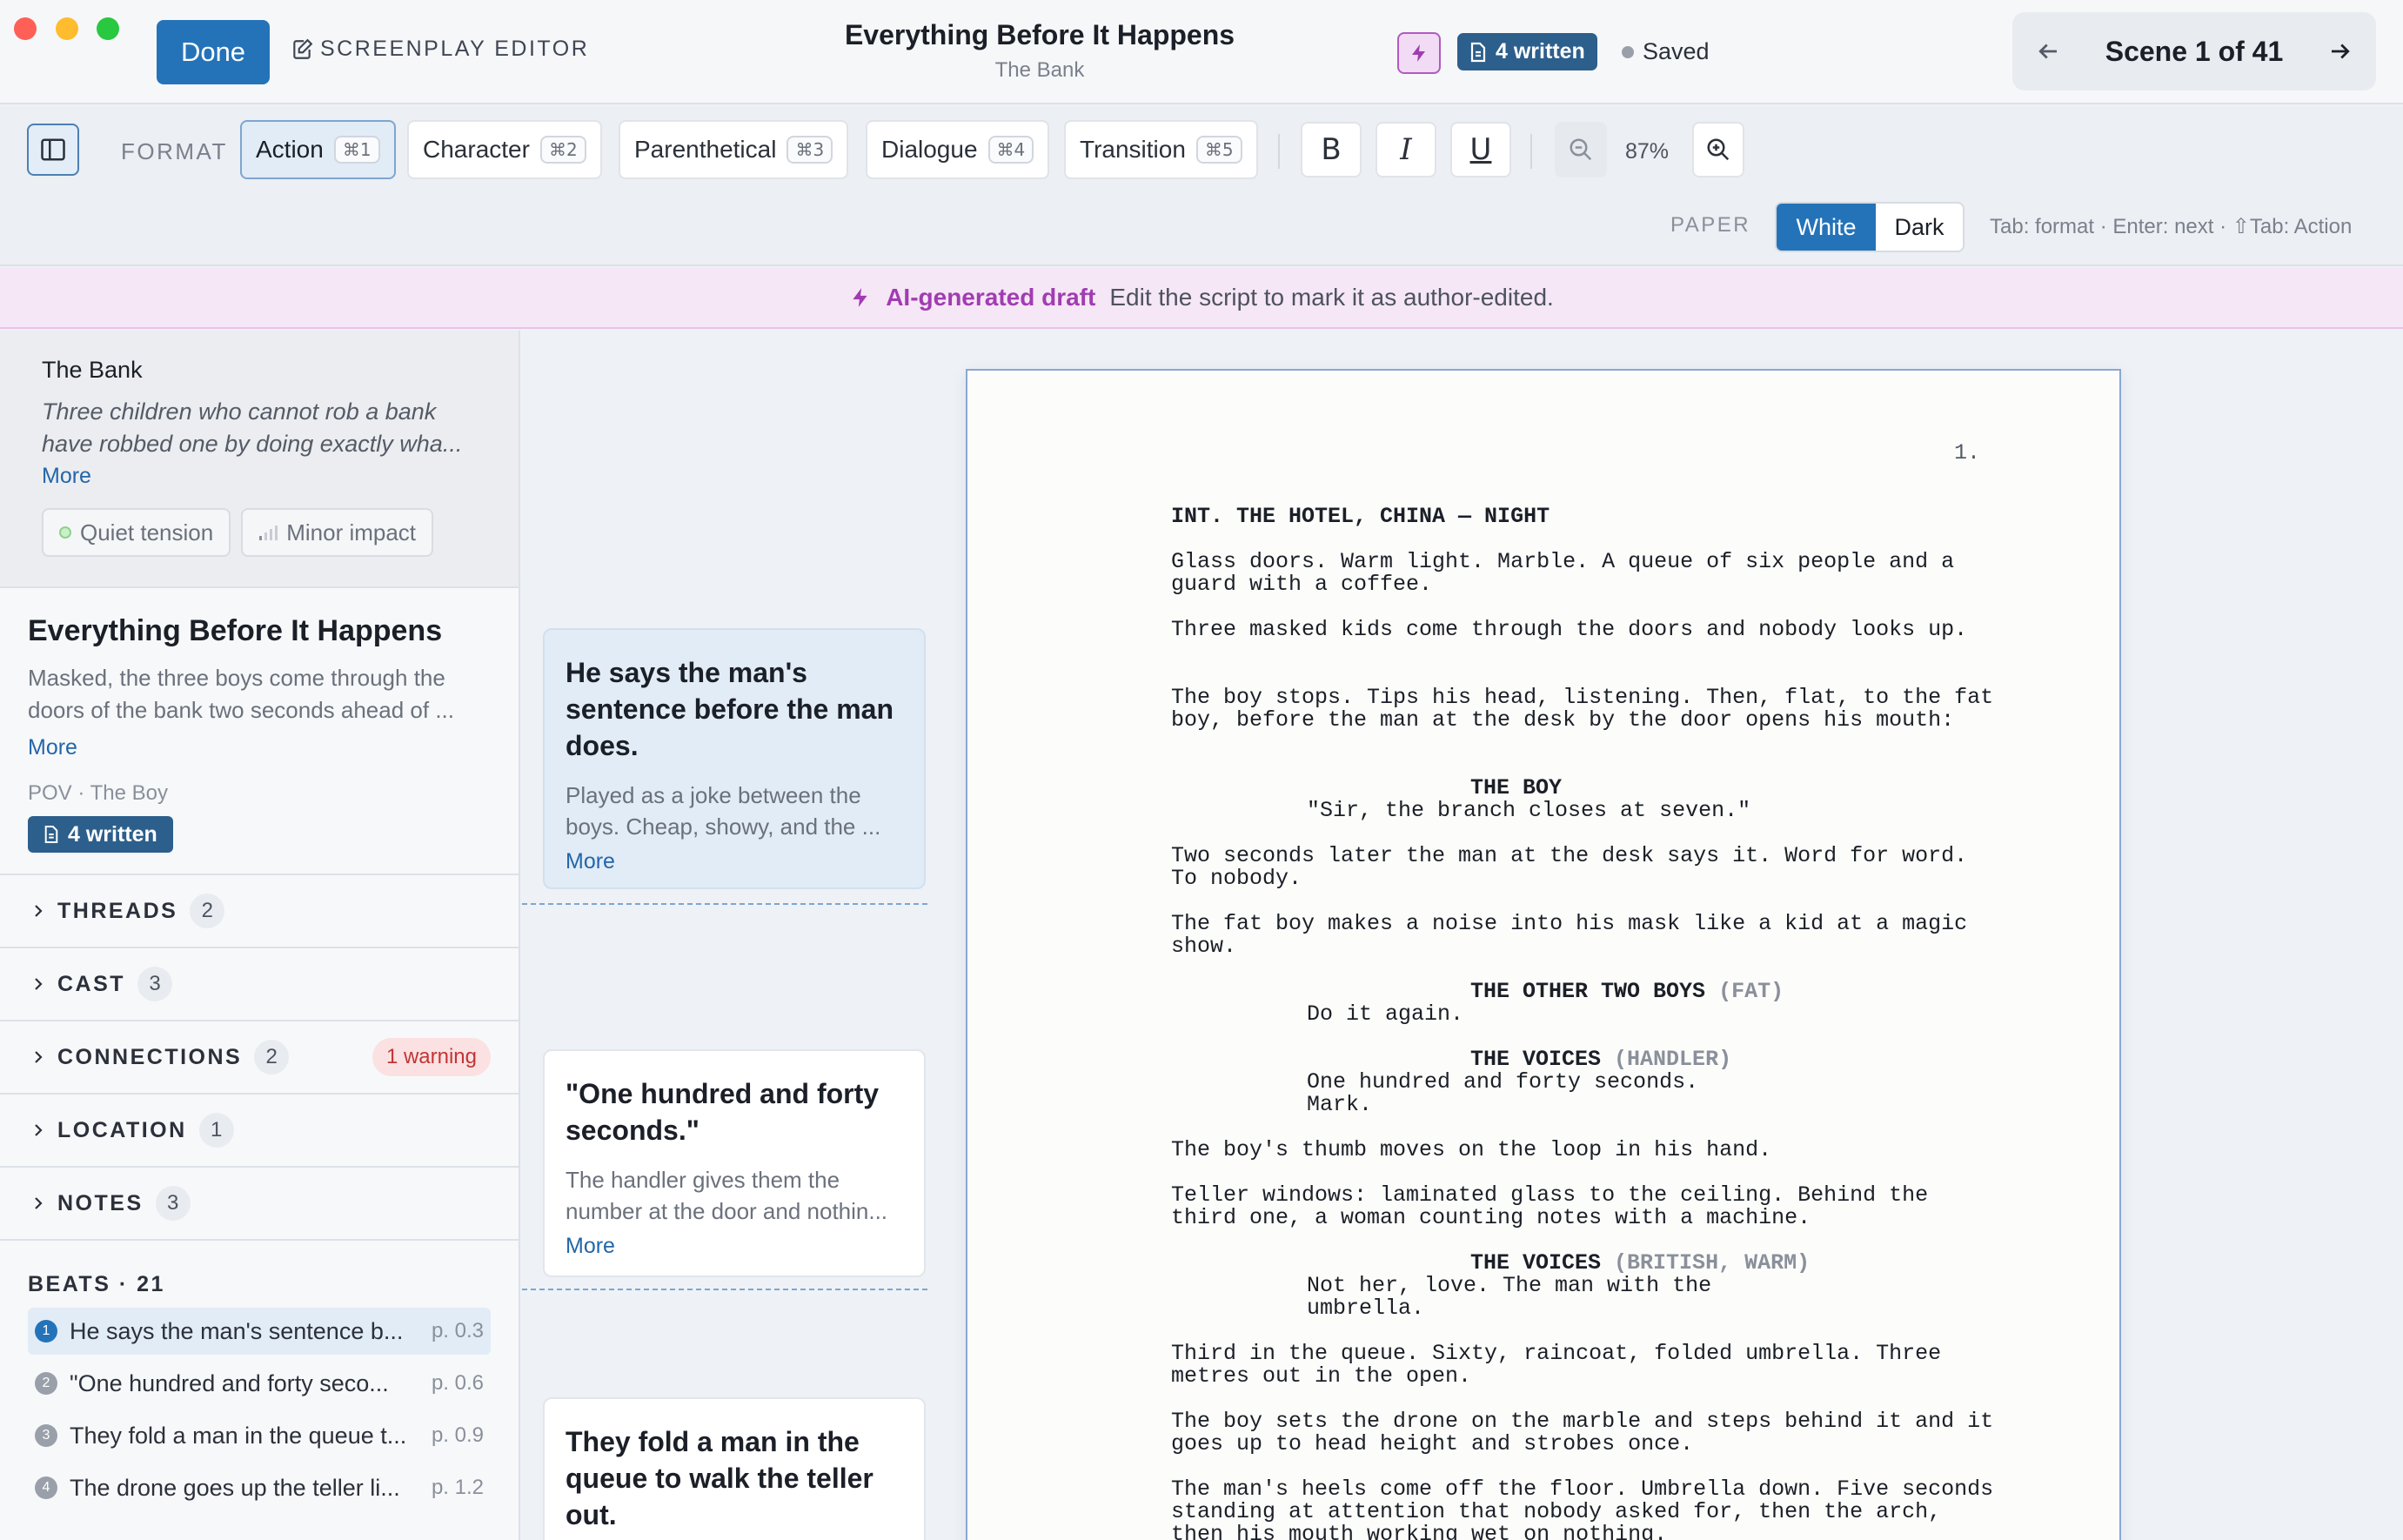  I want to click on beat-page: p. 0.6, so click(457, 1383).